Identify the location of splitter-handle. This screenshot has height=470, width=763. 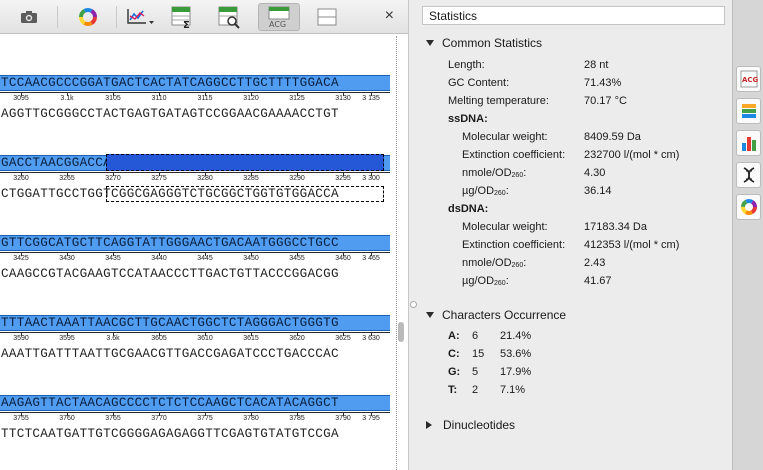
(413, 304).